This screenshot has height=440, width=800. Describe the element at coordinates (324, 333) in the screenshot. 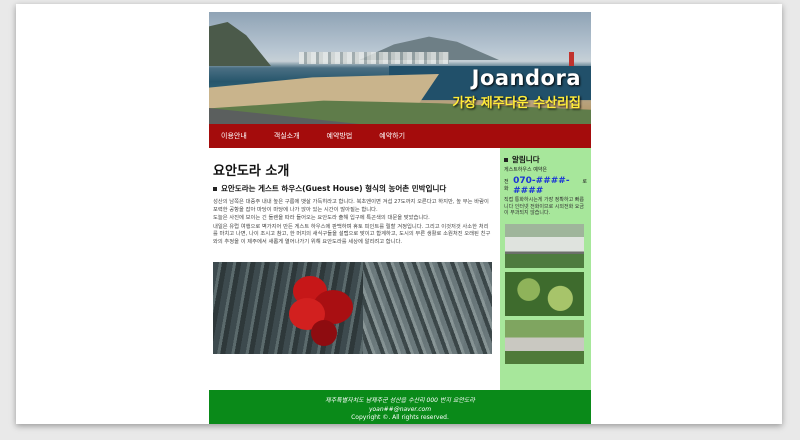

I see `photo-flower-petal` at that location.